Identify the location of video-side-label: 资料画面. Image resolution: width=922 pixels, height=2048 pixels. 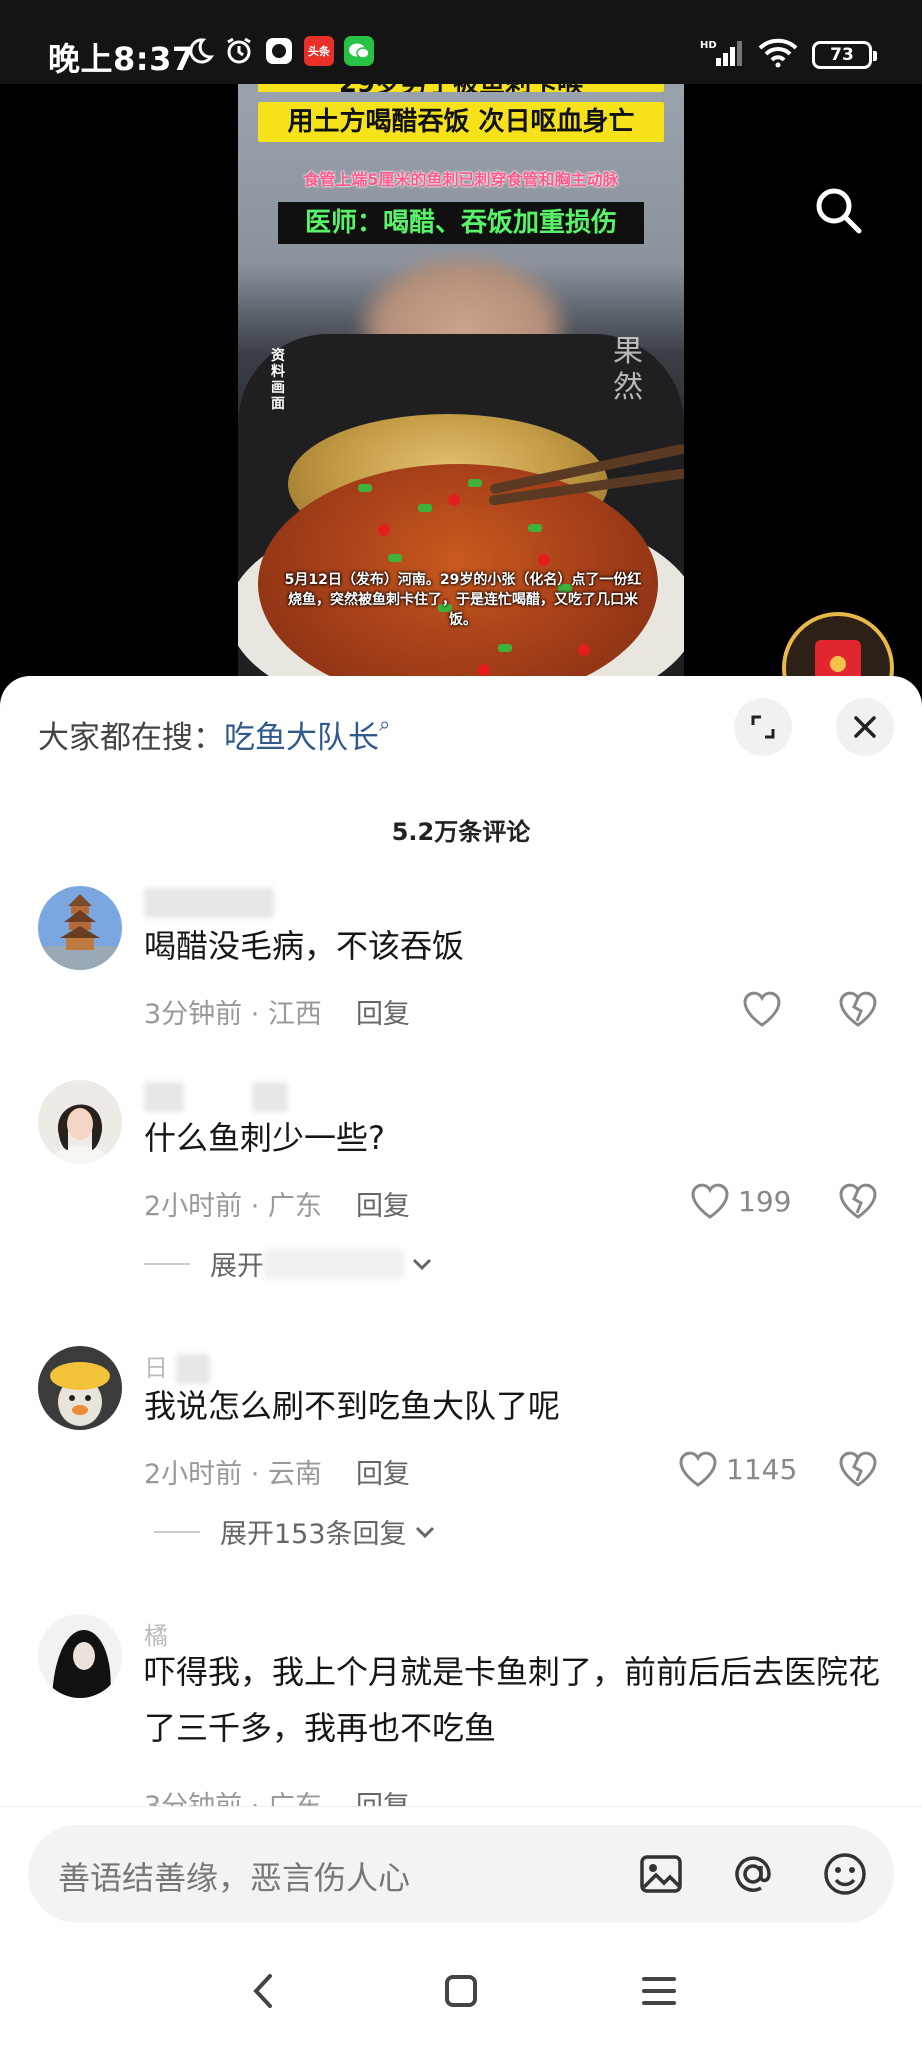
(278, 380).